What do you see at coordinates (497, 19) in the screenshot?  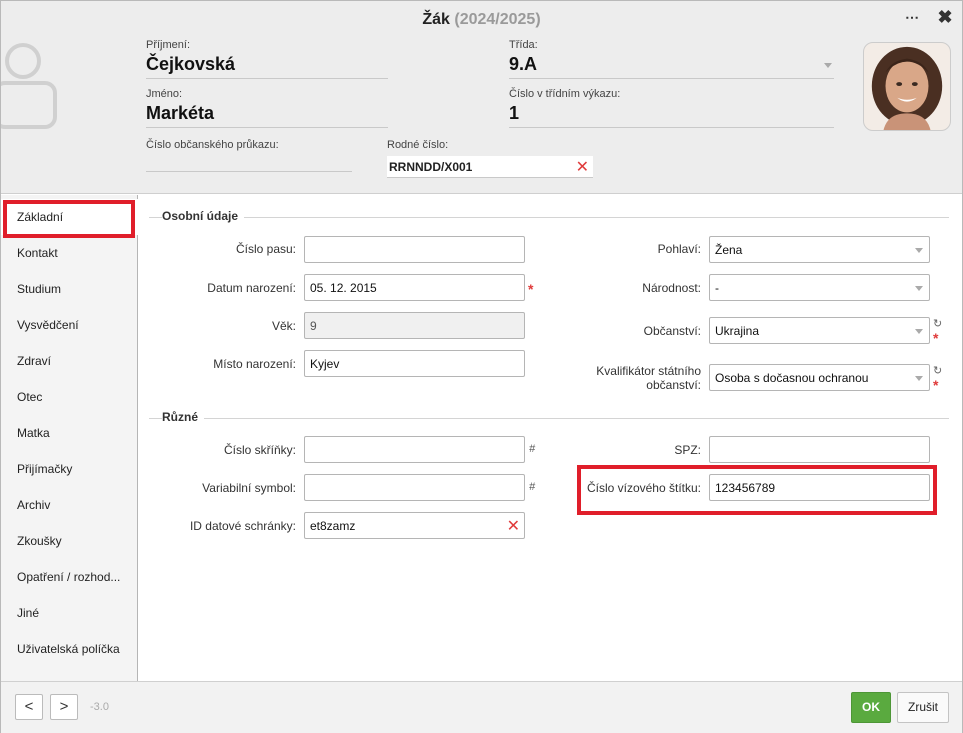 I see `dialog-title-year: (2024/2025)` at bounding box center [497, 19].